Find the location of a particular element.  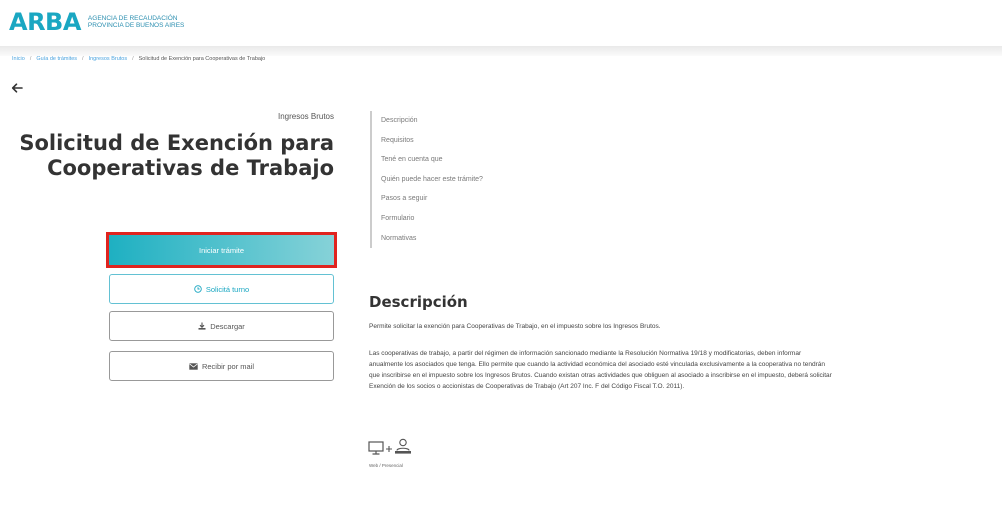

download-label: Descargar is located at coordinates (227, 326).